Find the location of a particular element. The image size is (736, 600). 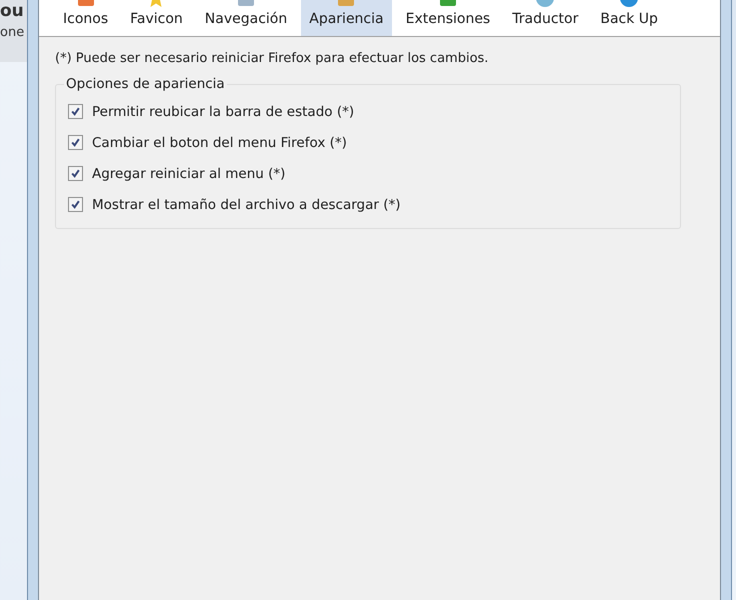

option-label: Mostrar el tamaño del archivo a descargar (*) is located at coordinates (246, 204).